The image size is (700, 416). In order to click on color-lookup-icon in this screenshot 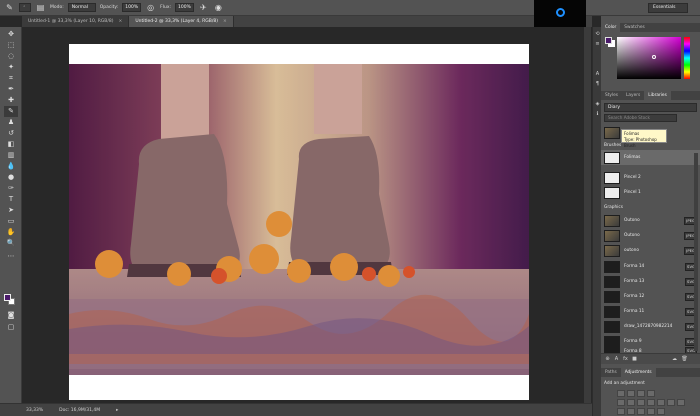, I will do `click(681, 402)`.